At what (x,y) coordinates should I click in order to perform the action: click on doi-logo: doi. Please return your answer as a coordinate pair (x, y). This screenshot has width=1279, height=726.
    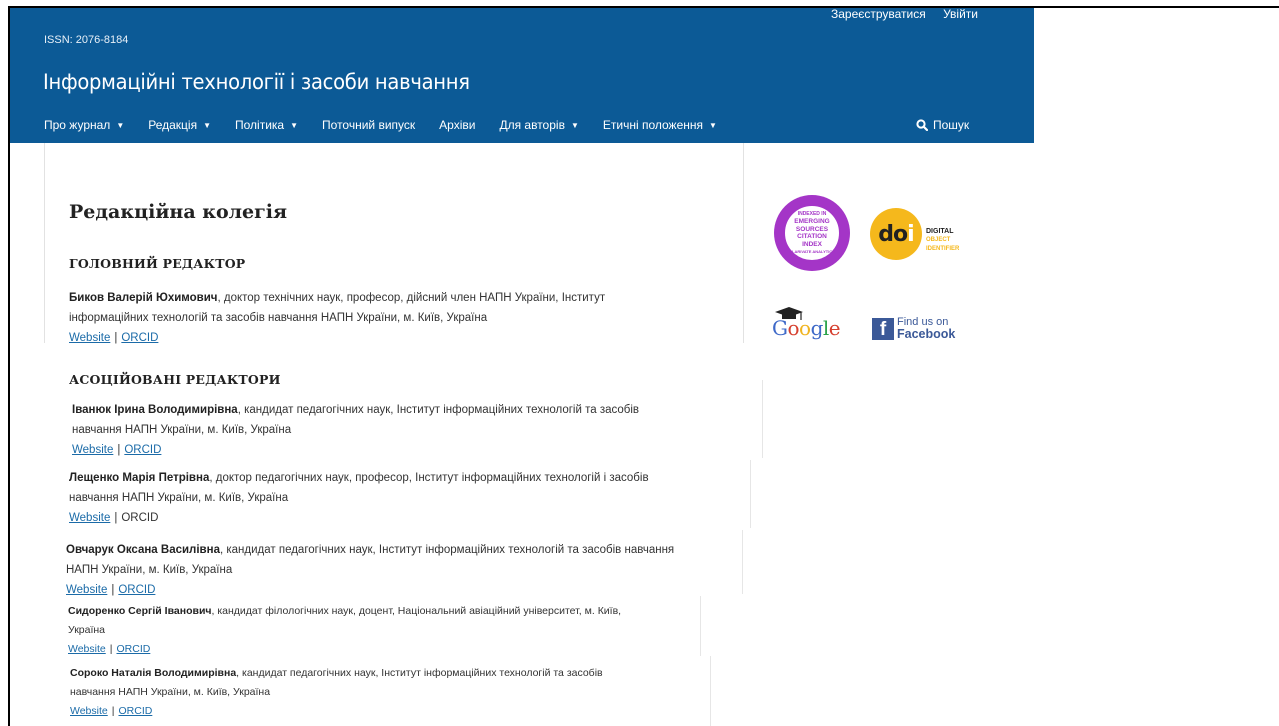
    Looking at the image, I should click on (896, 234).